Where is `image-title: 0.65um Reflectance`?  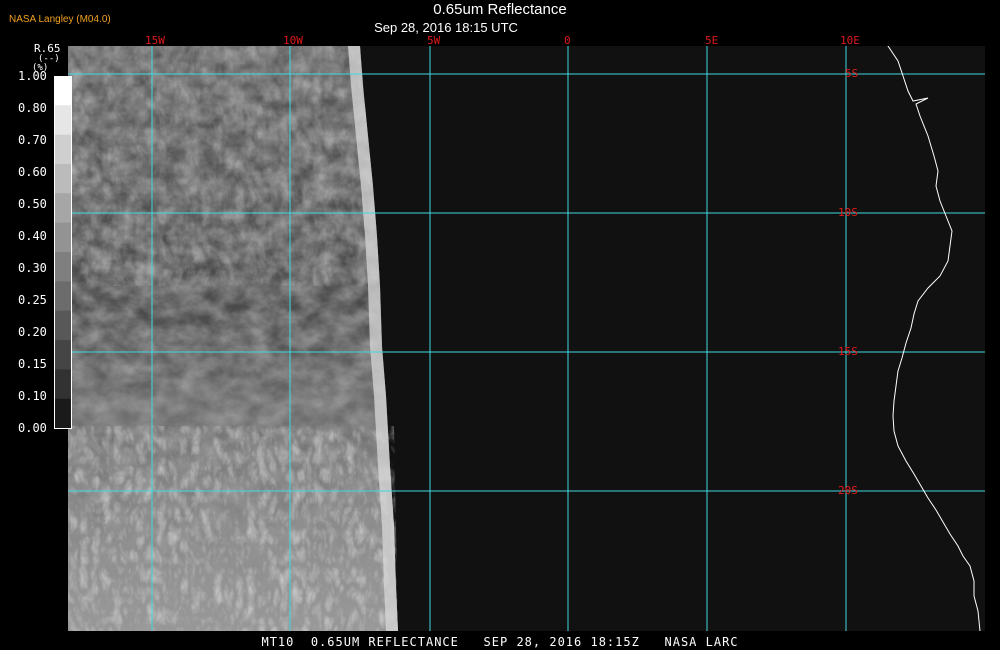
image-title: 0.65um Reflectance is located at coordinates (500, 9).